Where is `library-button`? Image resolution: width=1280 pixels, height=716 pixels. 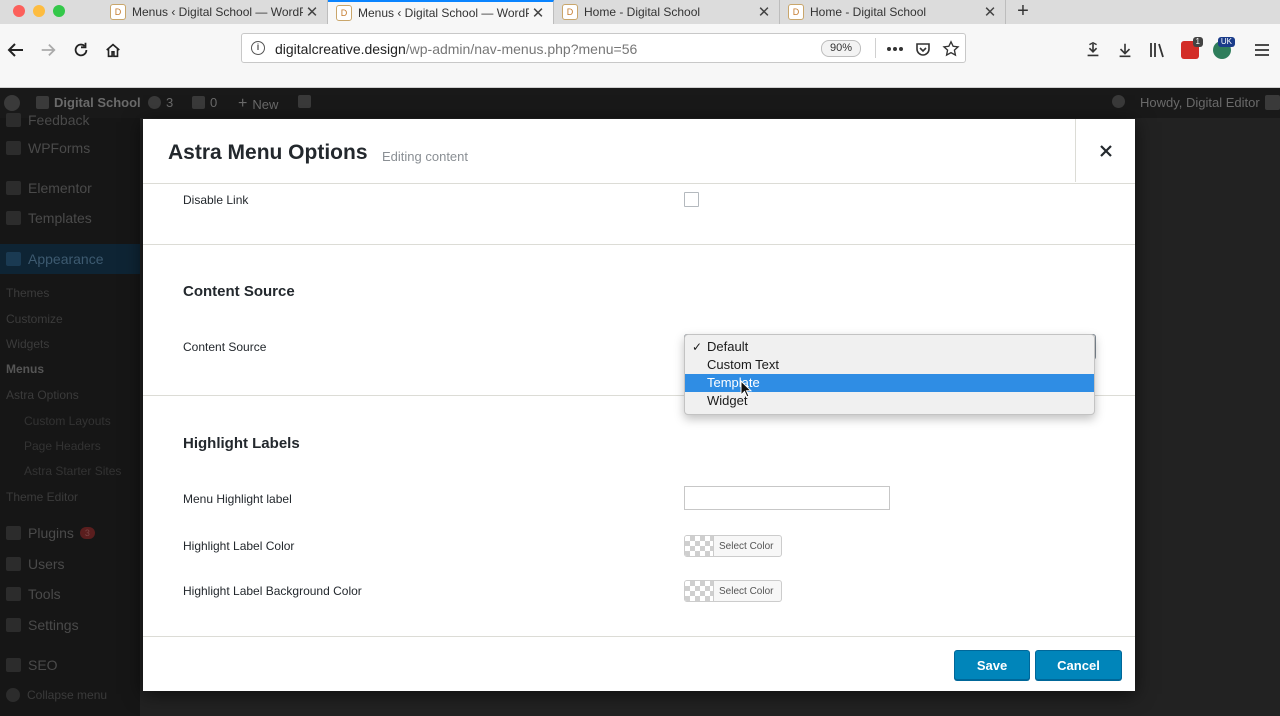
library-button is located at coordinates (1158, 50).